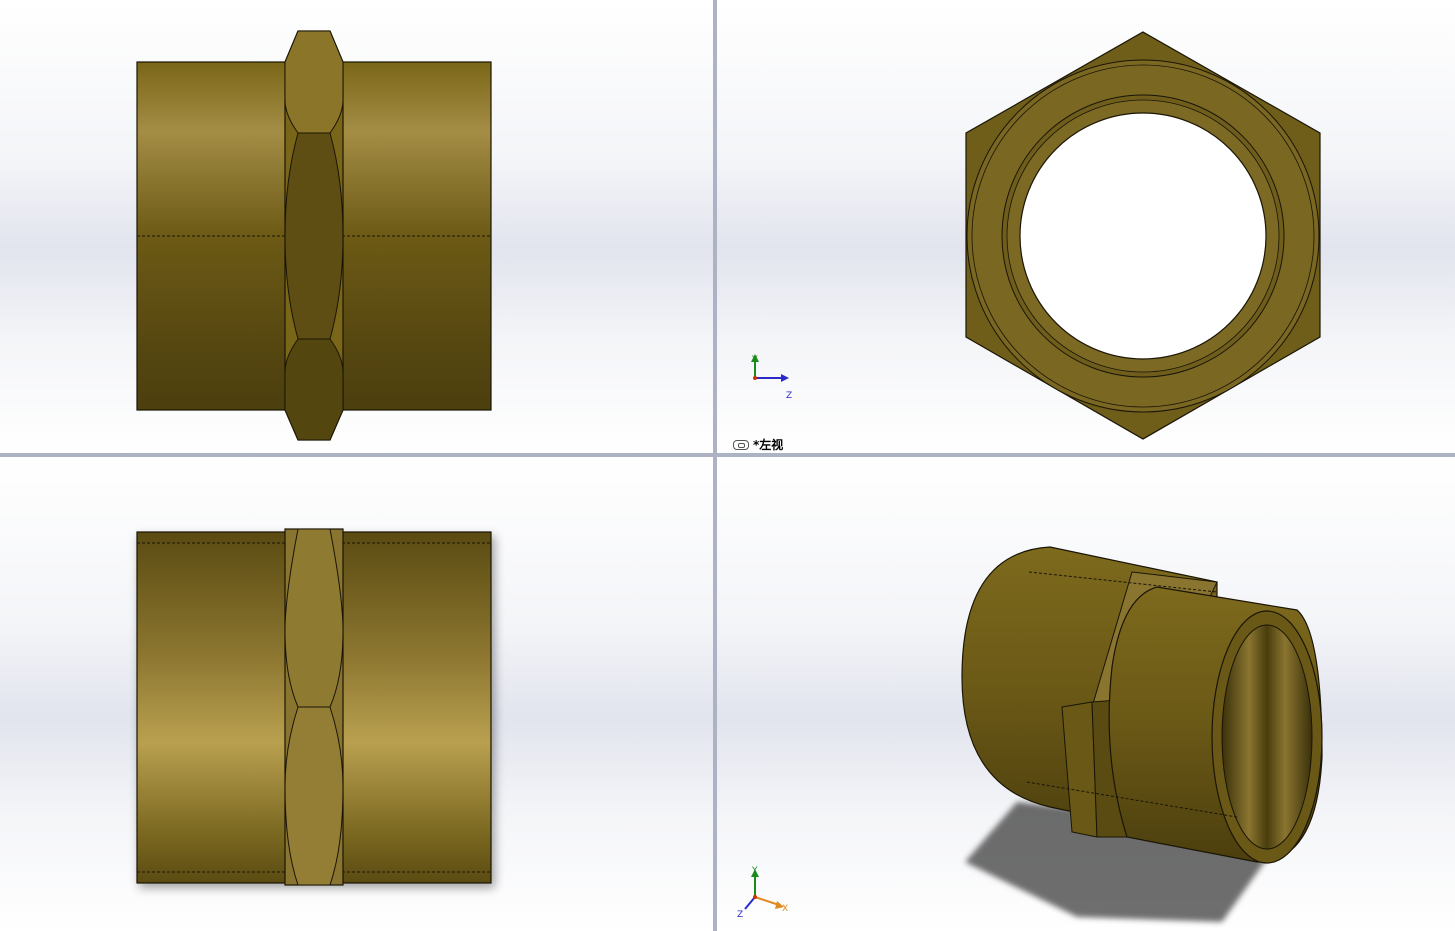  I want to click on front-view-model, so click(314, 235).